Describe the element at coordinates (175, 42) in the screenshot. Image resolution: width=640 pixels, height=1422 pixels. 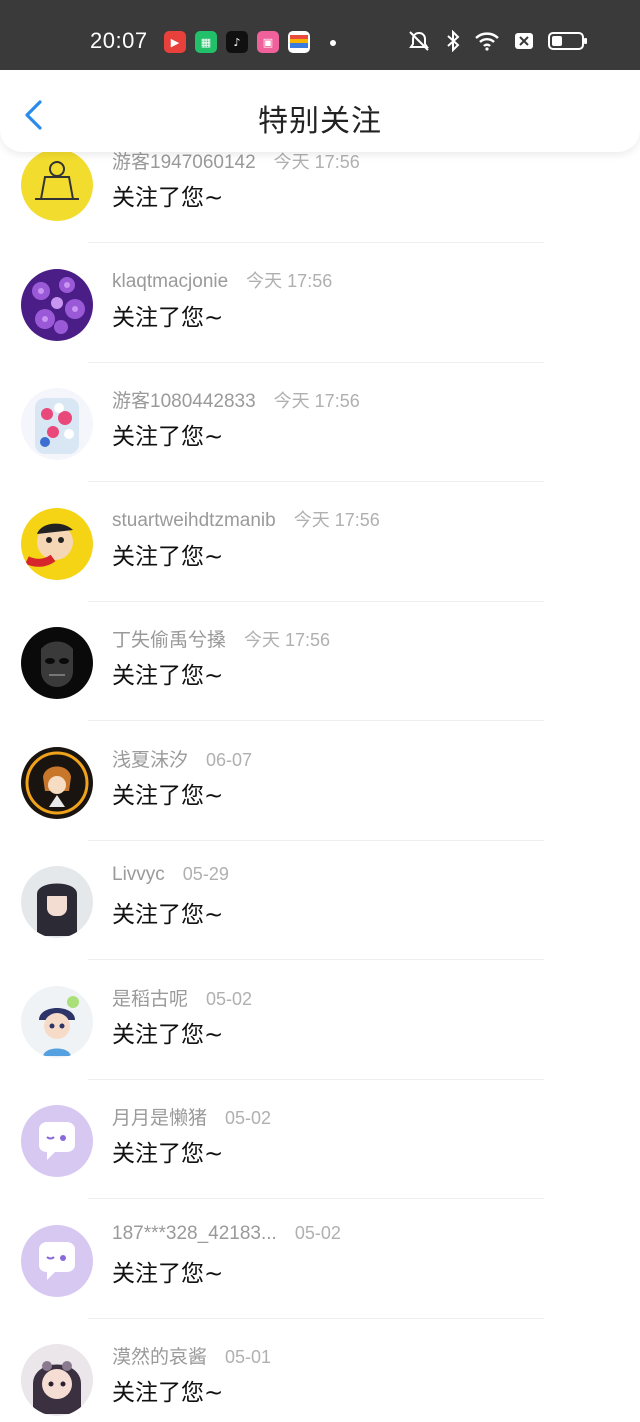
I see `video-app-icon: ▶` at that location.